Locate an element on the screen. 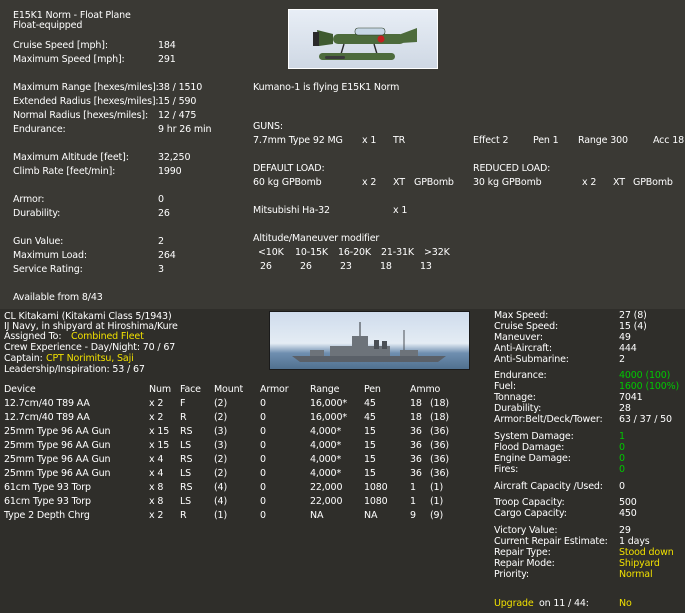 The width and height of the screenshot is (685, 613). ship-stat-value: Shipyard is located at coordinates (639, 563).